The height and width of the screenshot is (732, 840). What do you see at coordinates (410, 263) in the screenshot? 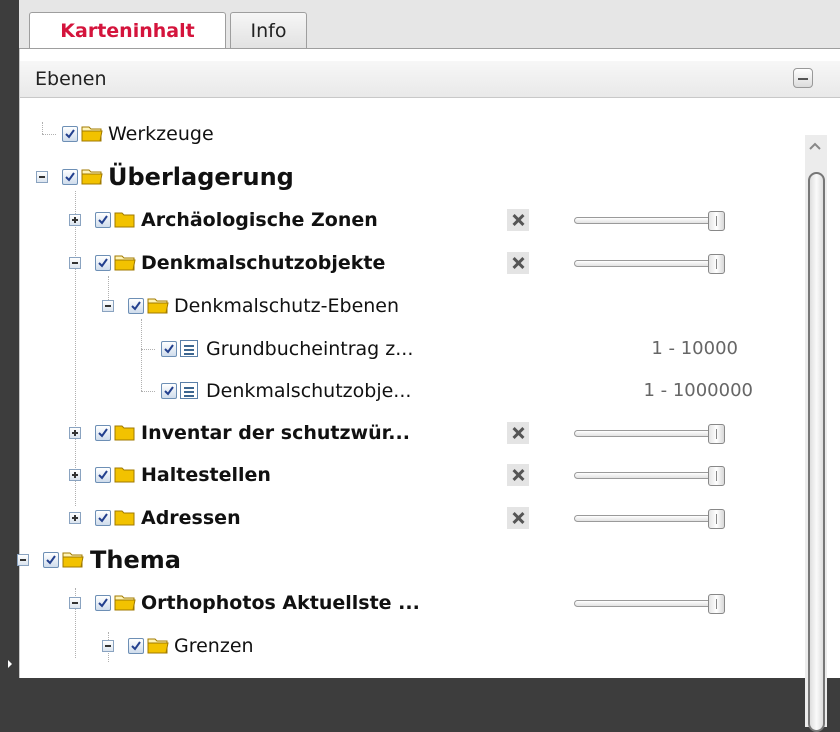
I see `tree-node-denkmalschutzobjekte: Denkmalschutzobjekte` at bounding box center [410, 263].